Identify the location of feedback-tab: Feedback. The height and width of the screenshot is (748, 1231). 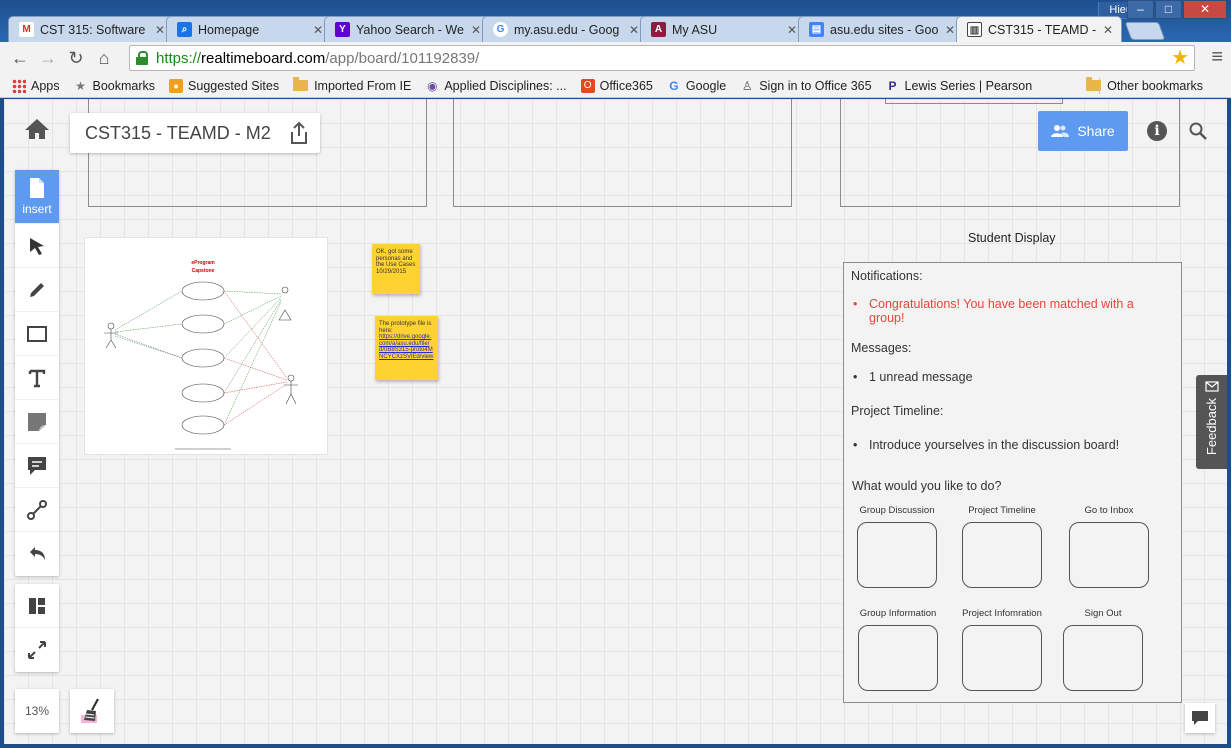
(1211, 422).